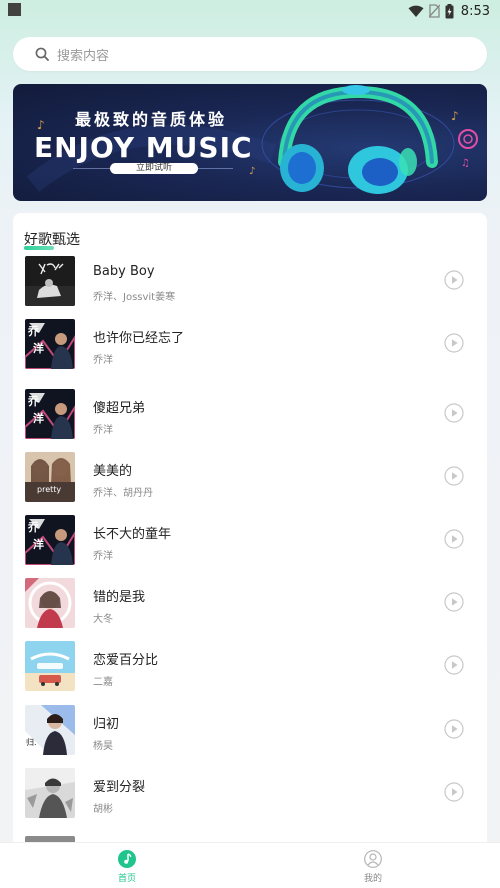  What do you see at coordinates (434, 11) in the screenshot?
I see `no-sim-icon` at bounding box center [434, 11].